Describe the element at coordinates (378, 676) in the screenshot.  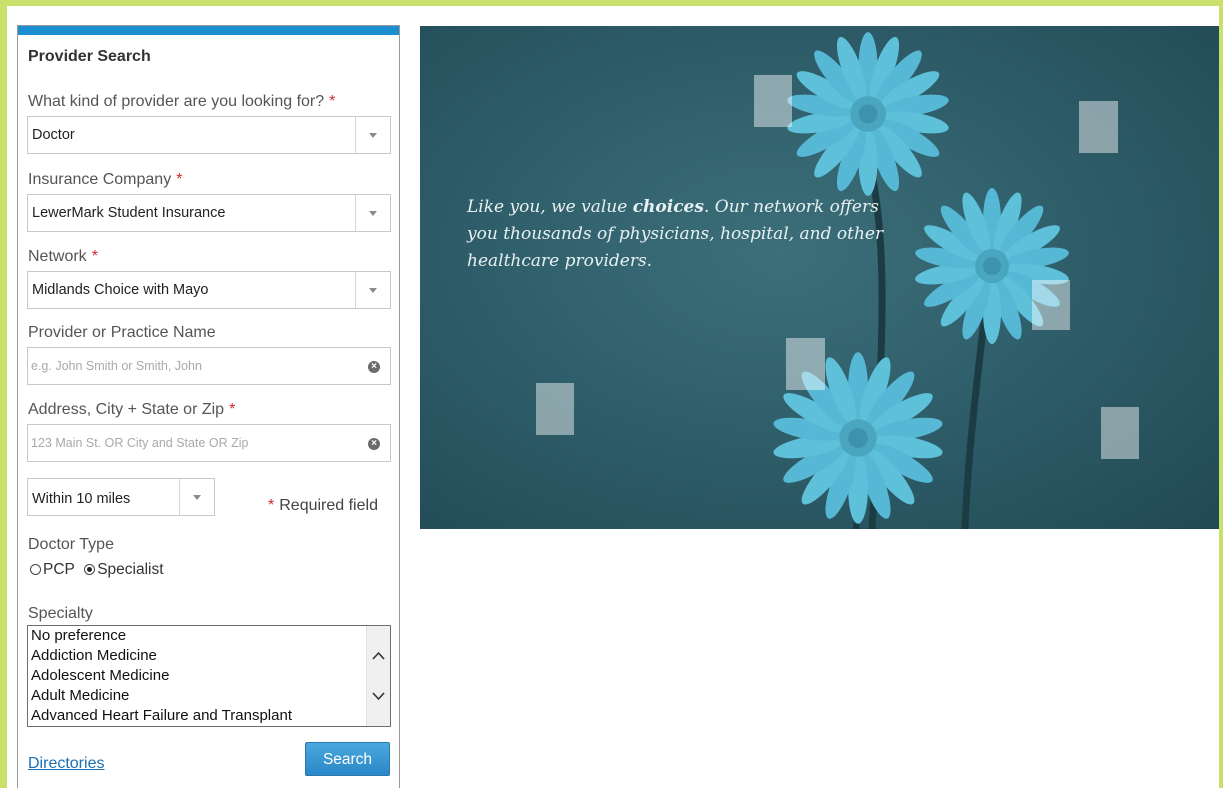
I see `specialty-scrollbar` at that location.